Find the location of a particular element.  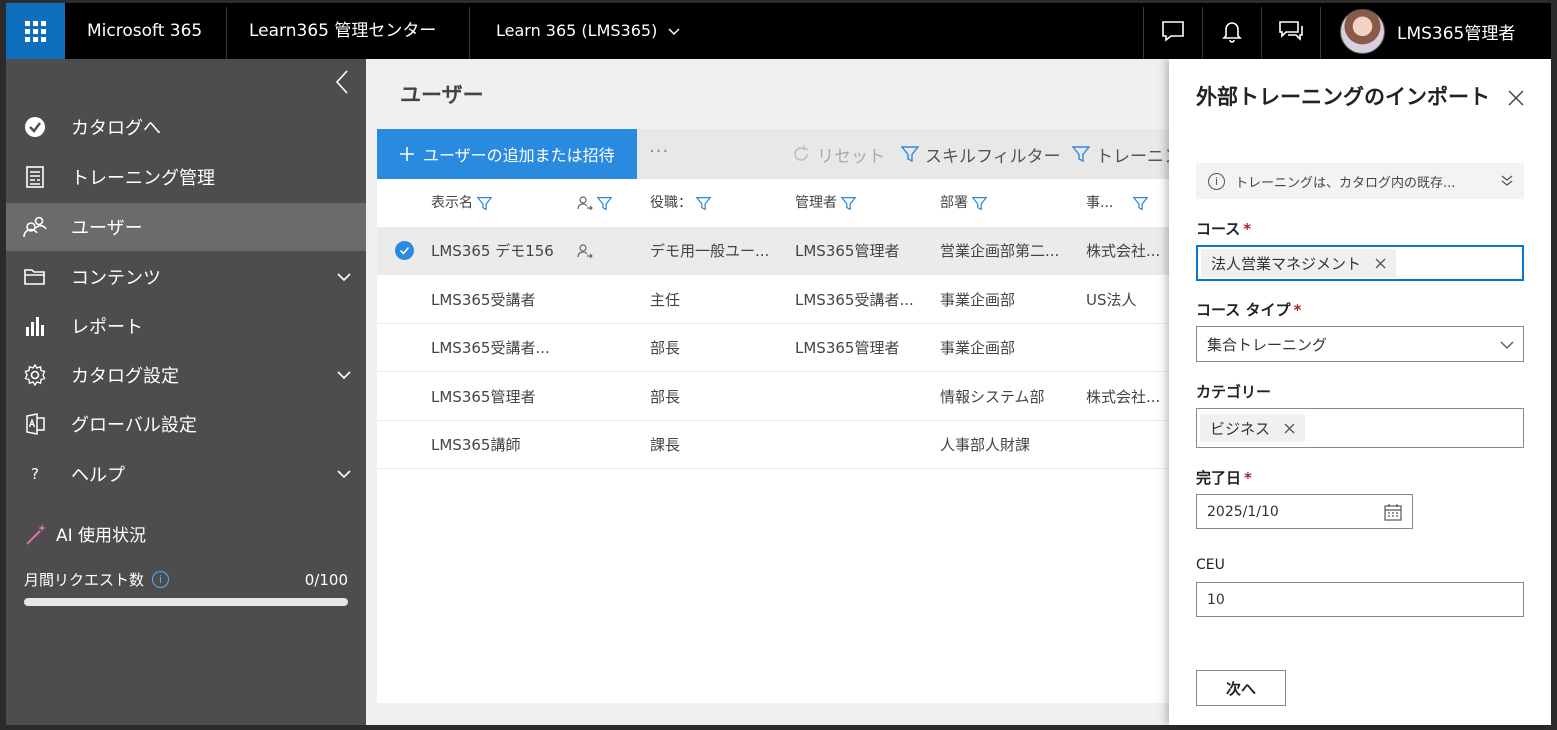

notifications-button is located at coordinates (1232, 31).